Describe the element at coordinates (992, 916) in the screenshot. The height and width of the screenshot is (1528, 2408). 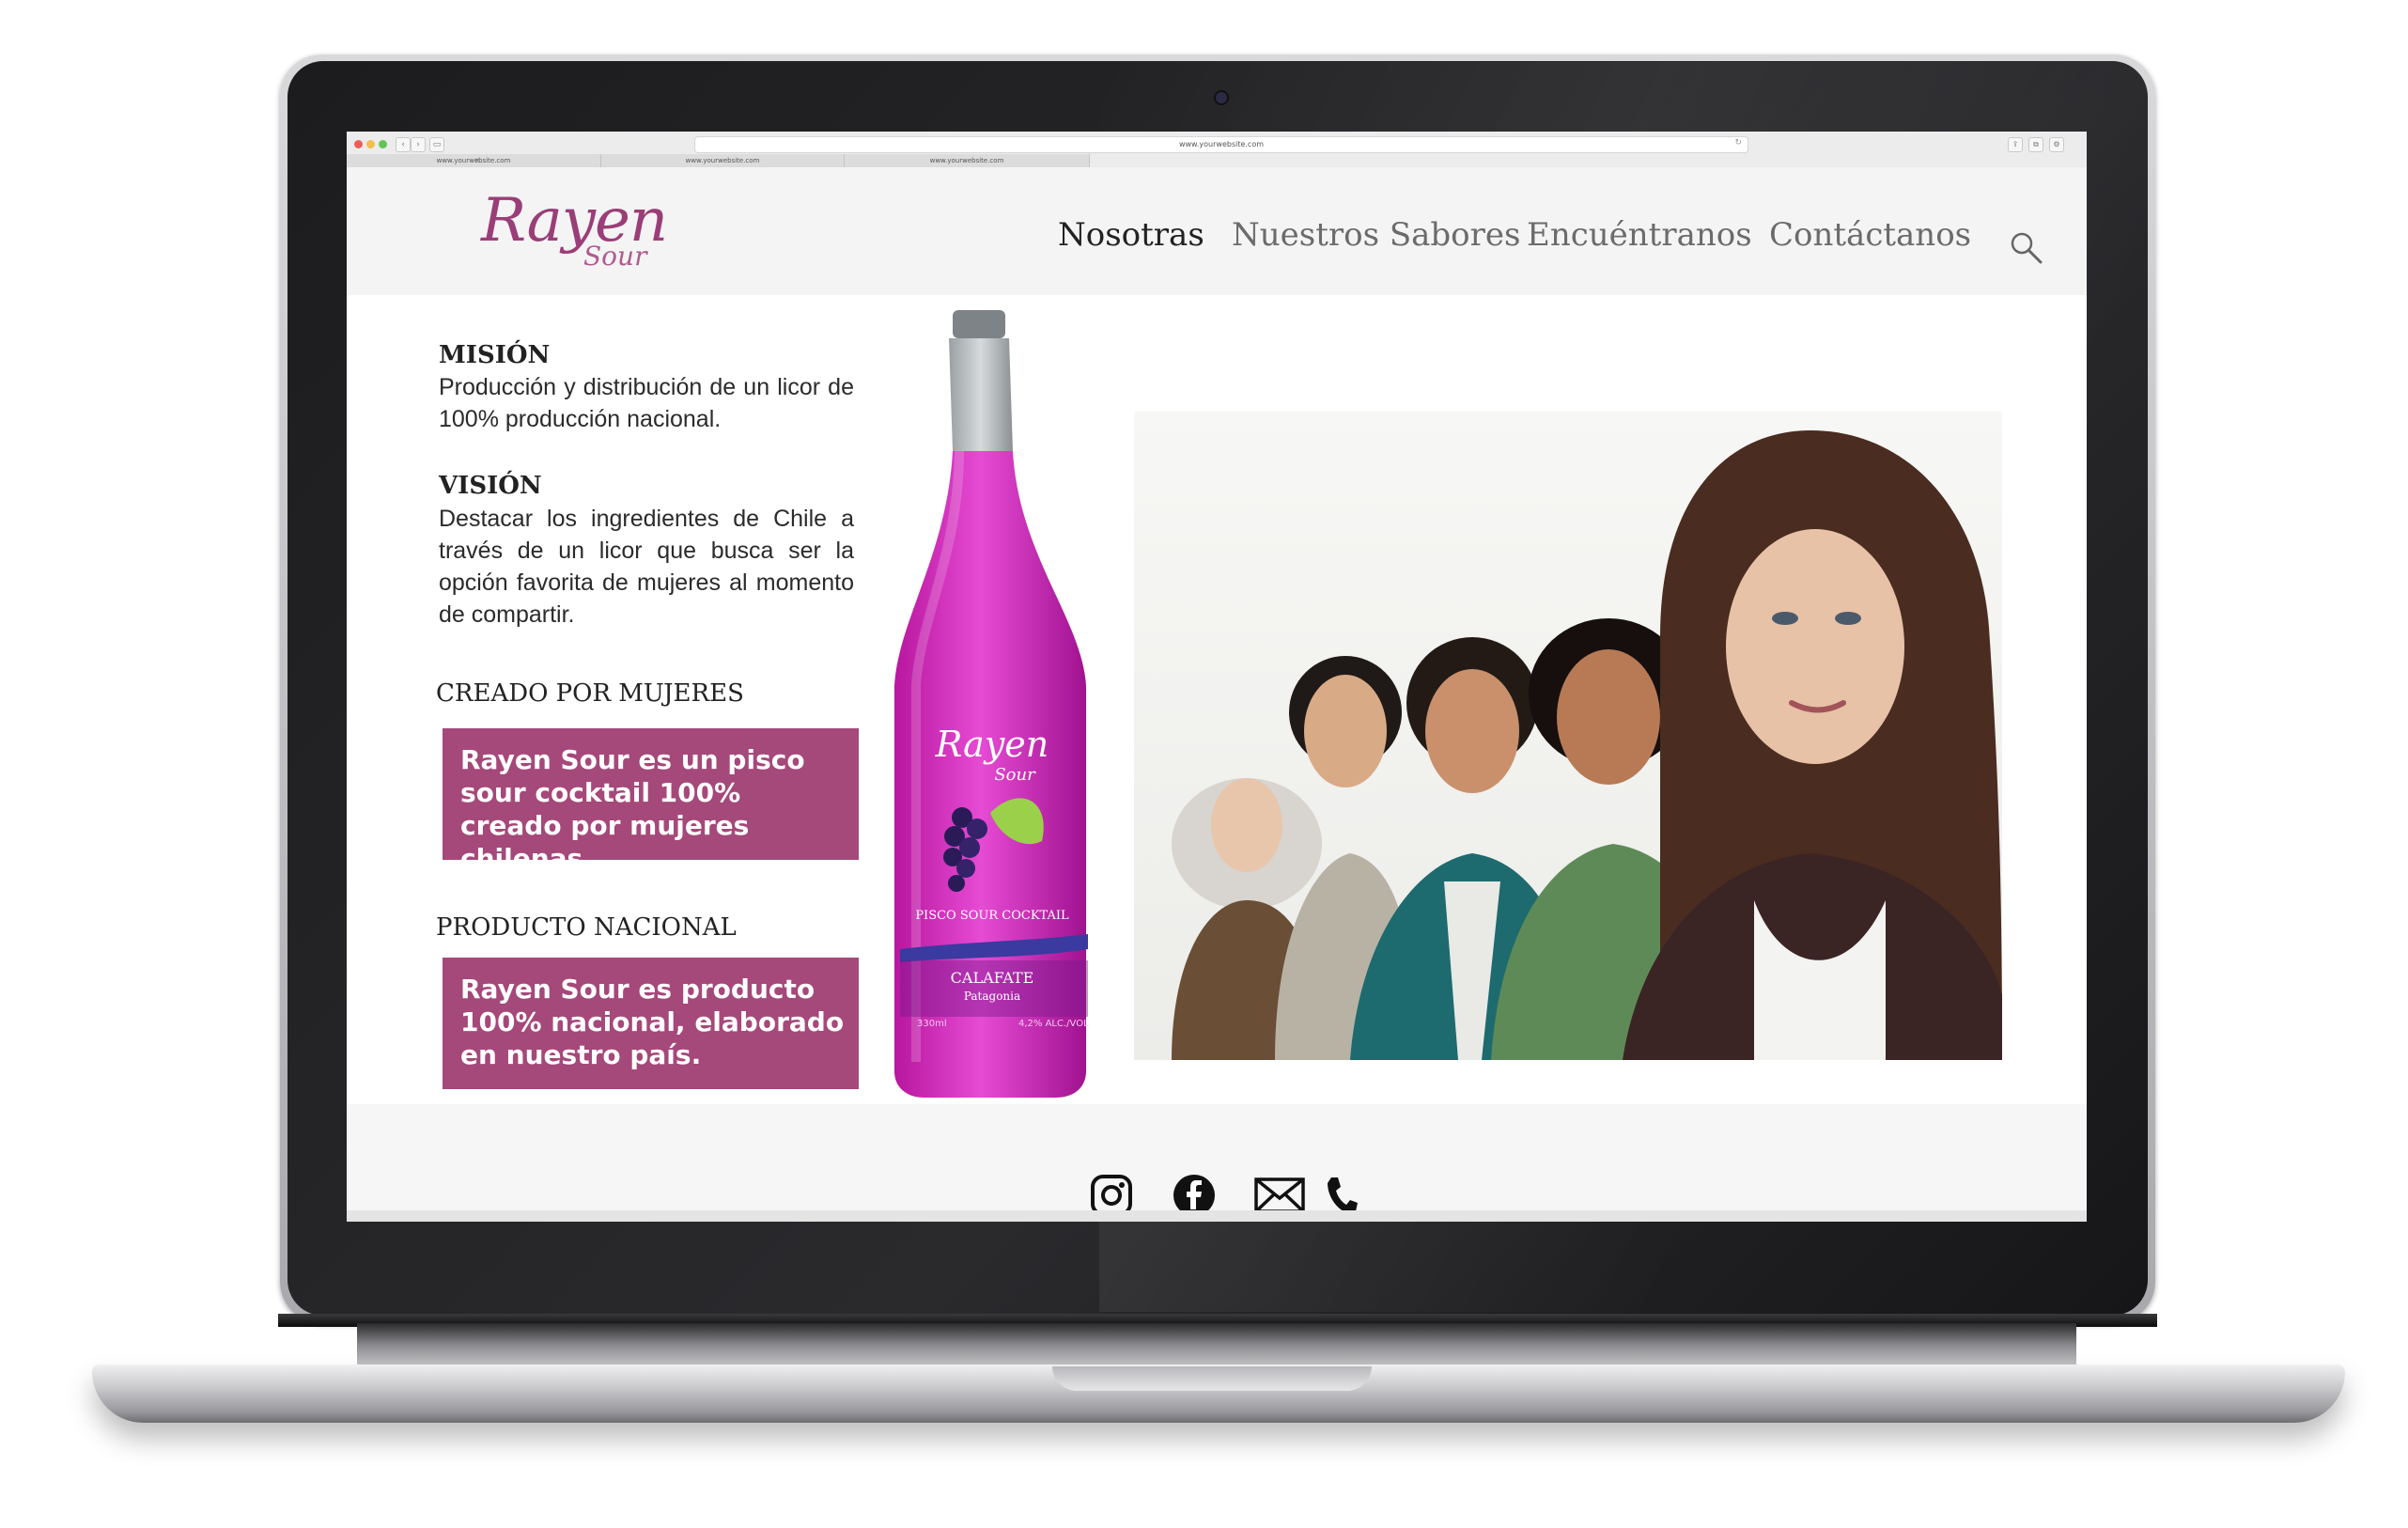
I see `bottle-type-label: PISCO SOUR COCKTAIL` at that location.